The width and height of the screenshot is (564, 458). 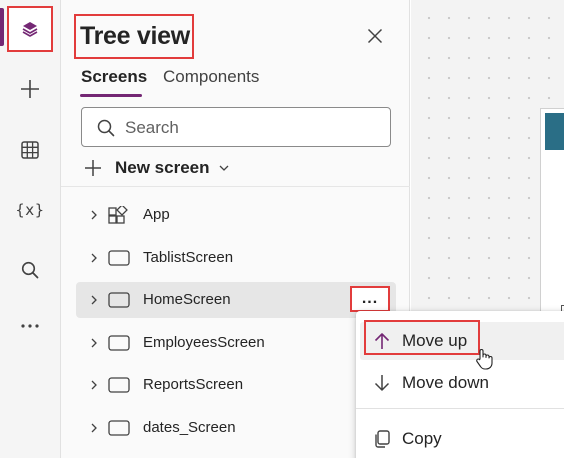 I want to click on table-icon, so click(x=30, y=150).